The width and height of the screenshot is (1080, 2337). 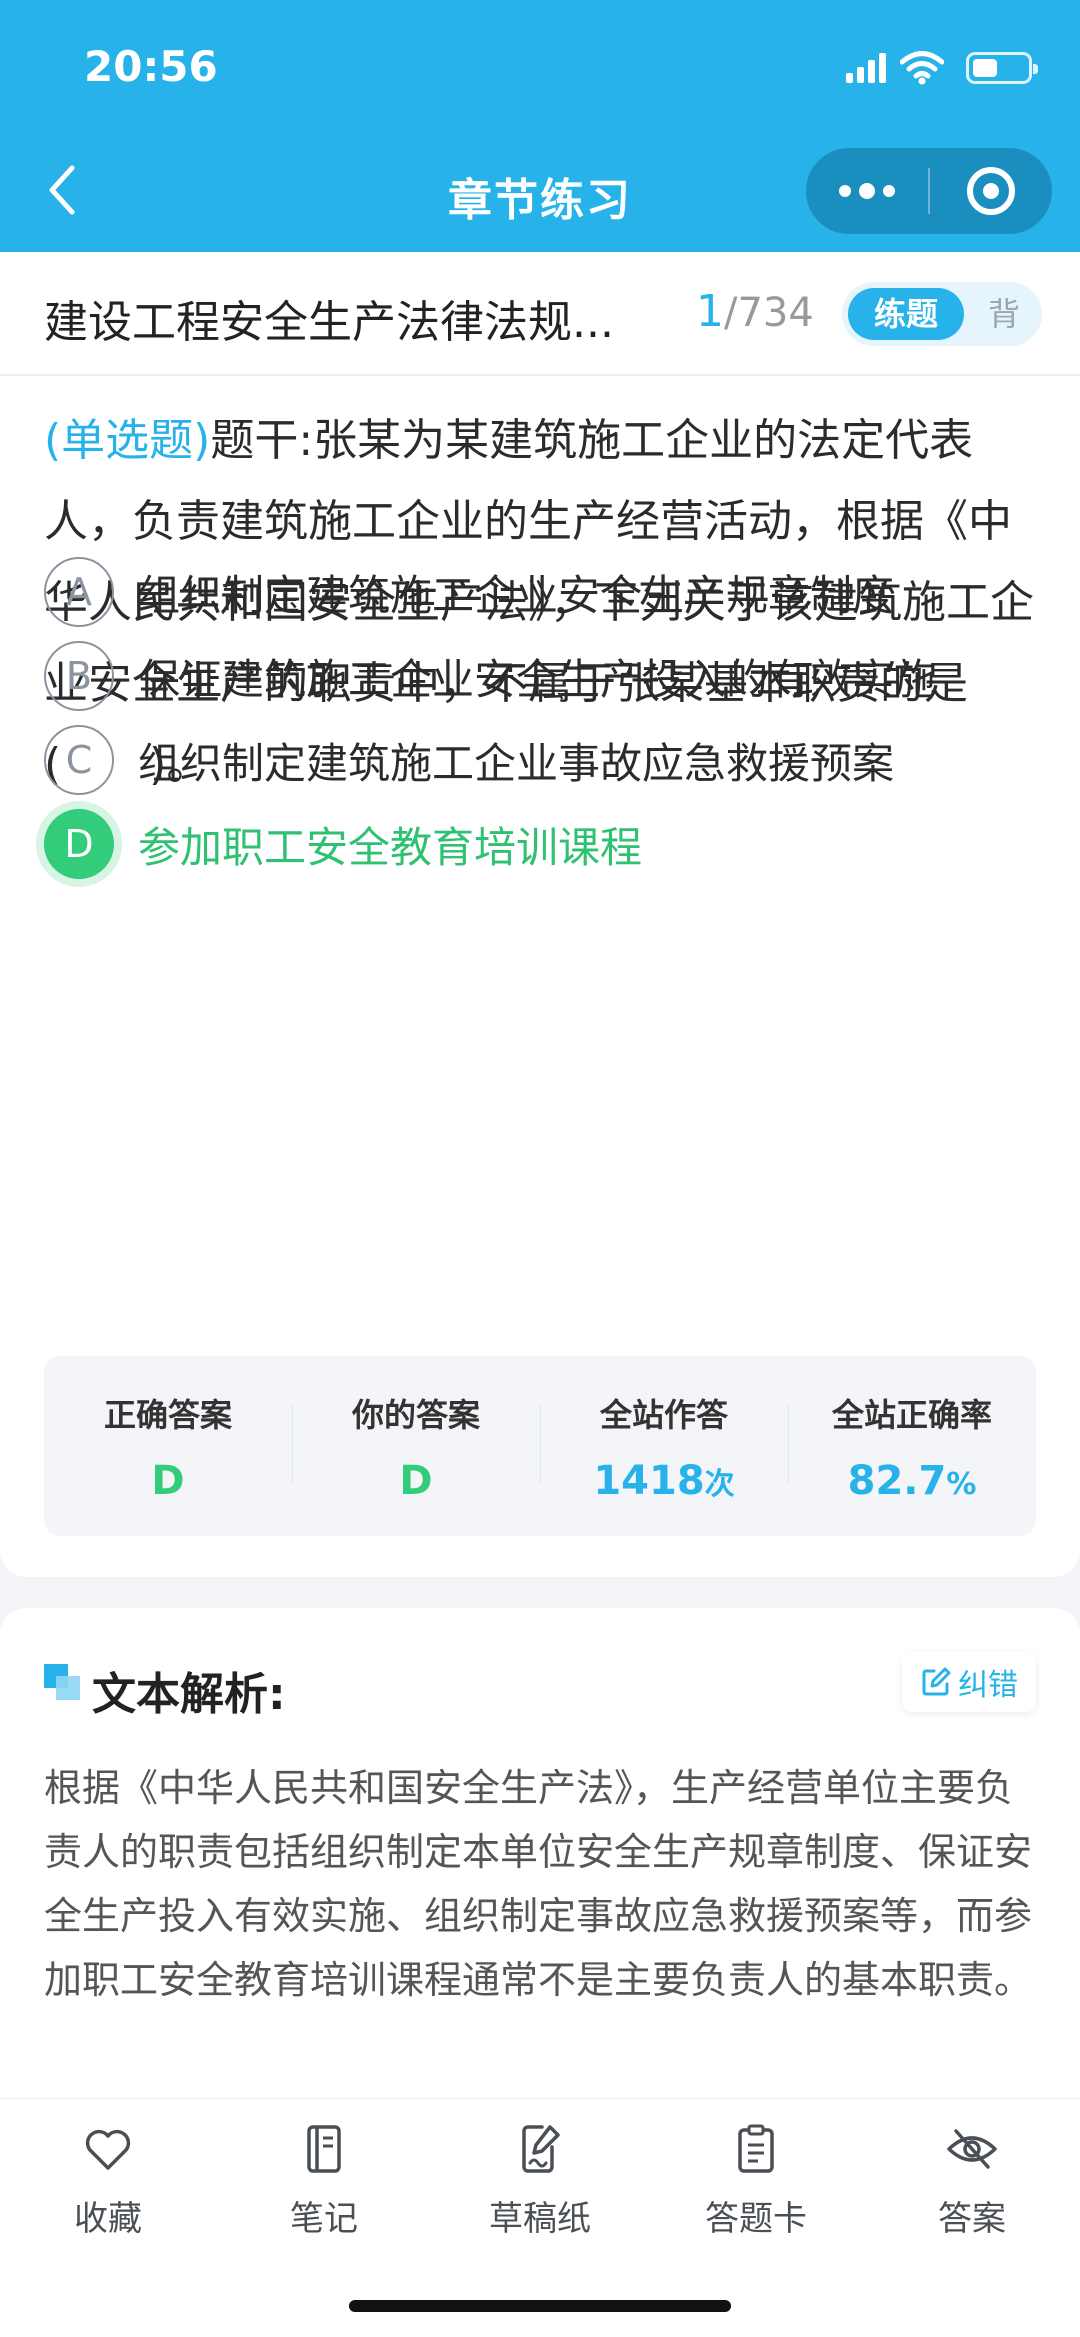 I want to click on option-letter: B, so click(x=79, y=676).